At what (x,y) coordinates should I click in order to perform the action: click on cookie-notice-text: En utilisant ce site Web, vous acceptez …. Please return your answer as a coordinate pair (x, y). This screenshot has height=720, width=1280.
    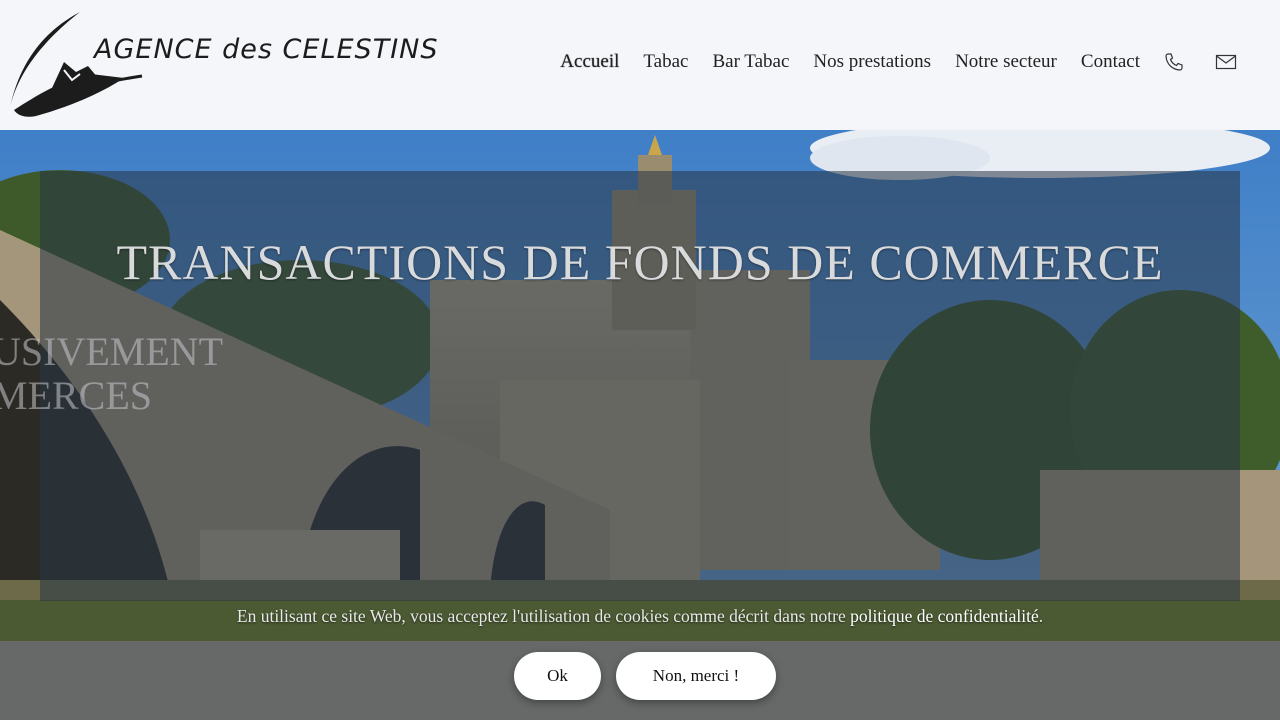
    Looking at the image, I should click on (640, 616).